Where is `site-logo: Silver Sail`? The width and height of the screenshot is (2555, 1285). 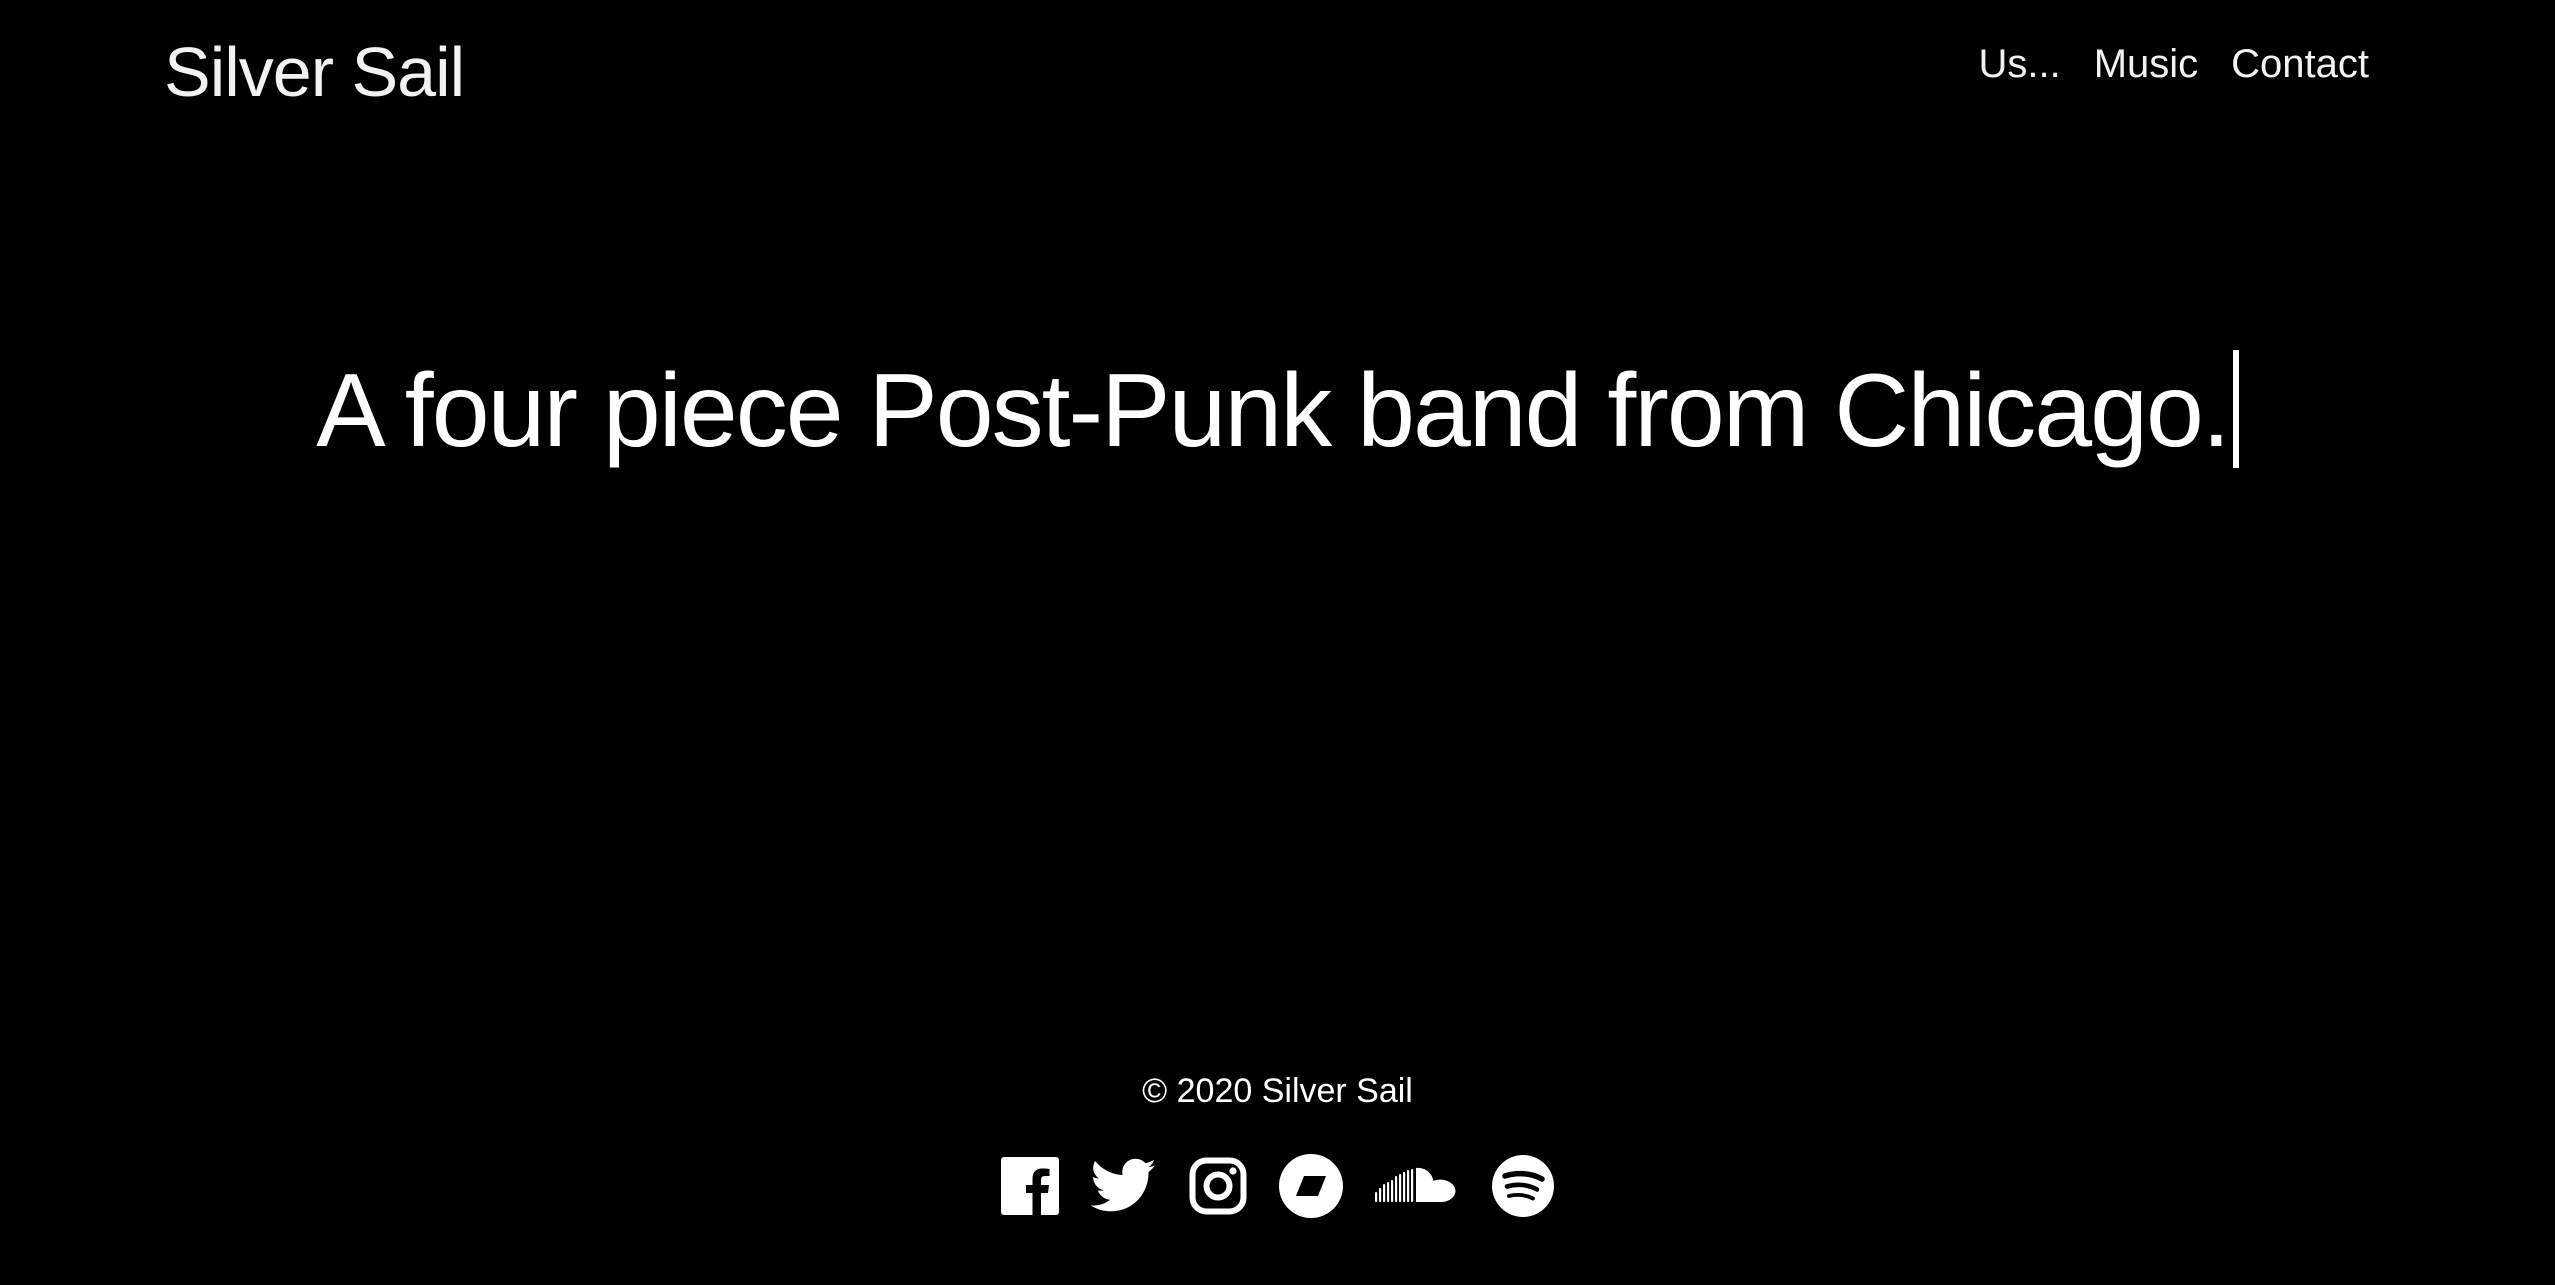
site-logo: Silver Sail is located at coordinates (314, 72).